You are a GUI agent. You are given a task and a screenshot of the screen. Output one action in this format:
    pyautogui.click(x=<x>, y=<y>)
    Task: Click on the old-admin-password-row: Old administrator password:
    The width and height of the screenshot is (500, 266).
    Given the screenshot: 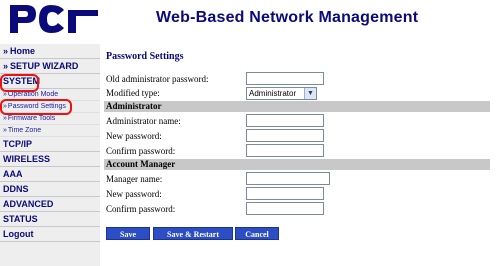 What is the action you would take?
    pyautogui.click(x=297, y=79)
    